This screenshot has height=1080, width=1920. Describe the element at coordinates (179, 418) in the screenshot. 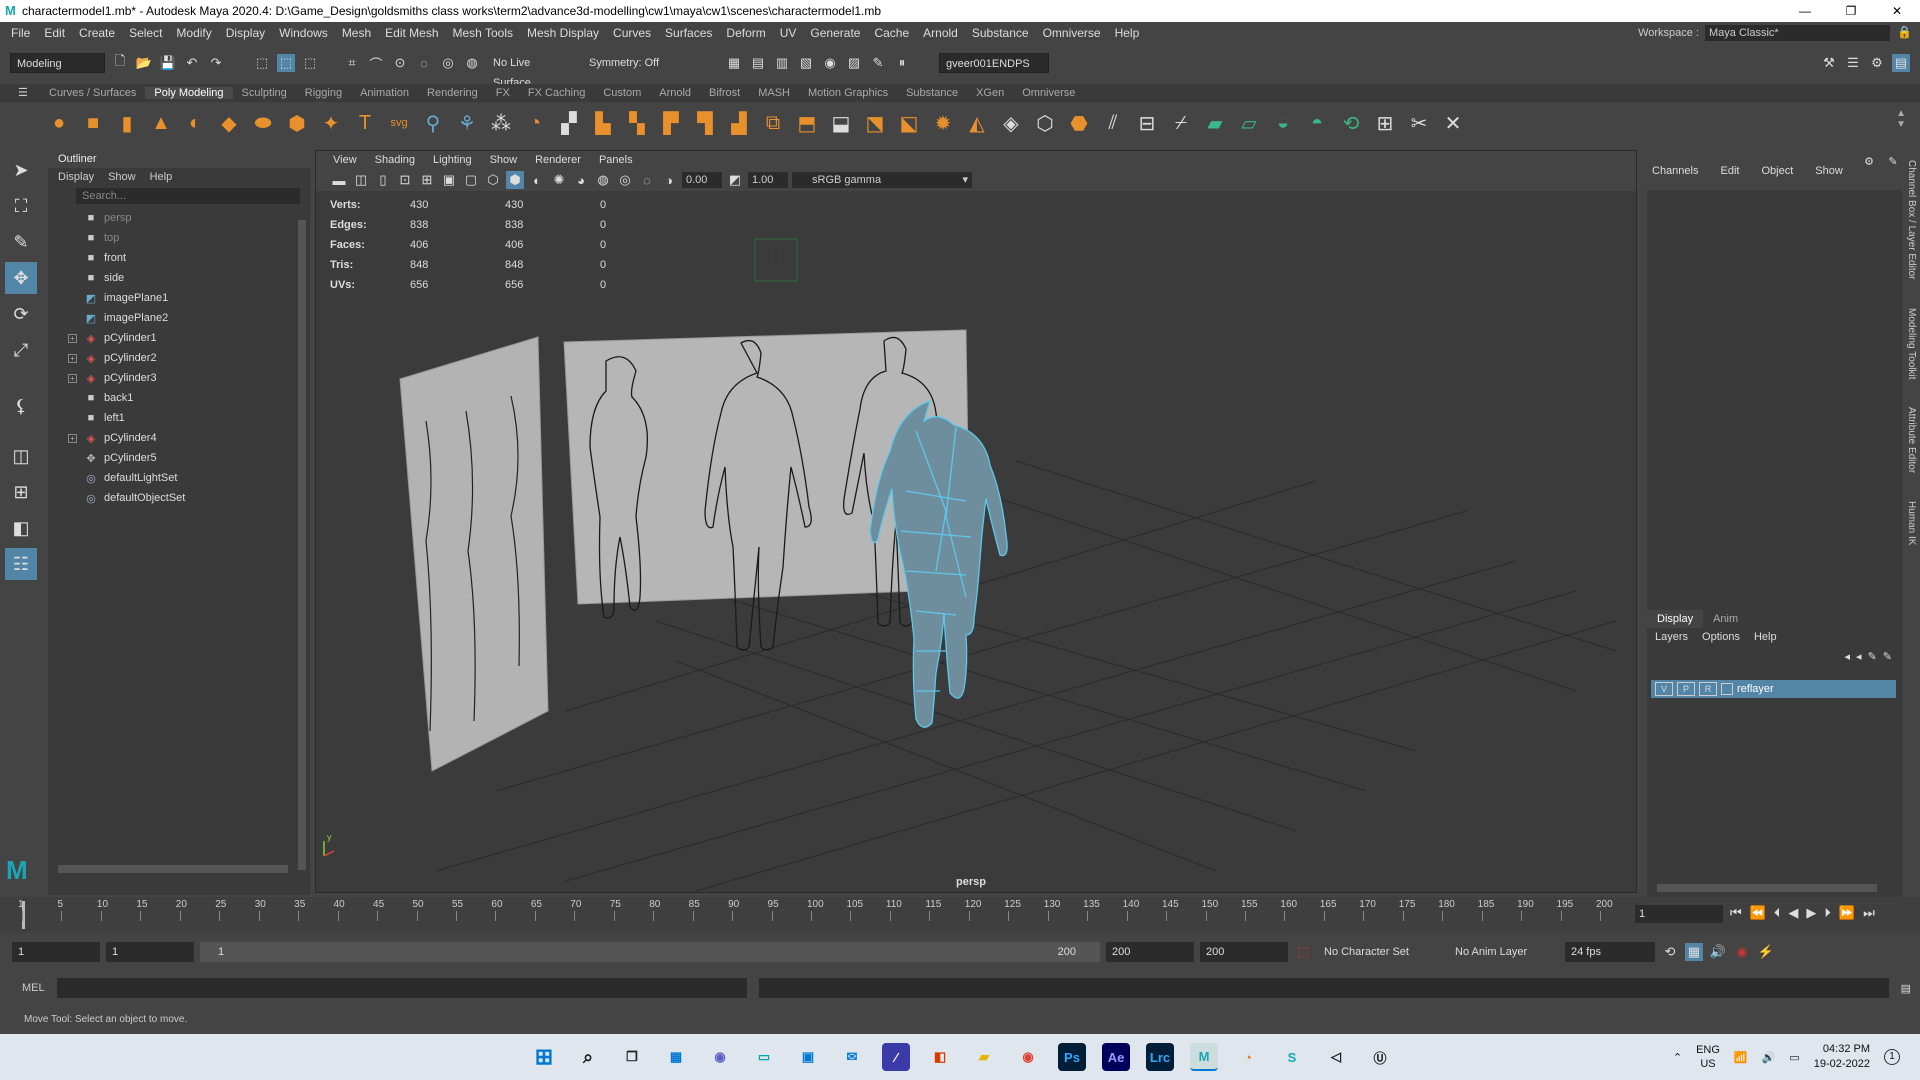

I see `outliner-item-left1: ■ left1` at that location.